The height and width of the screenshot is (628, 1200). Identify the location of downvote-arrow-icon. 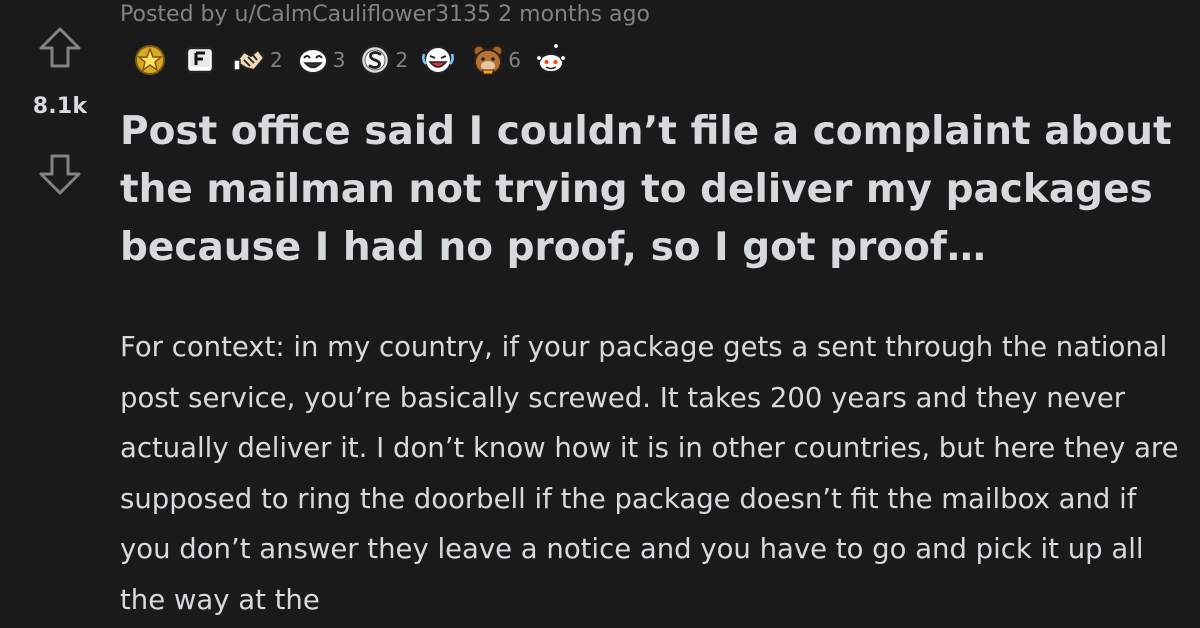
(60, 174).